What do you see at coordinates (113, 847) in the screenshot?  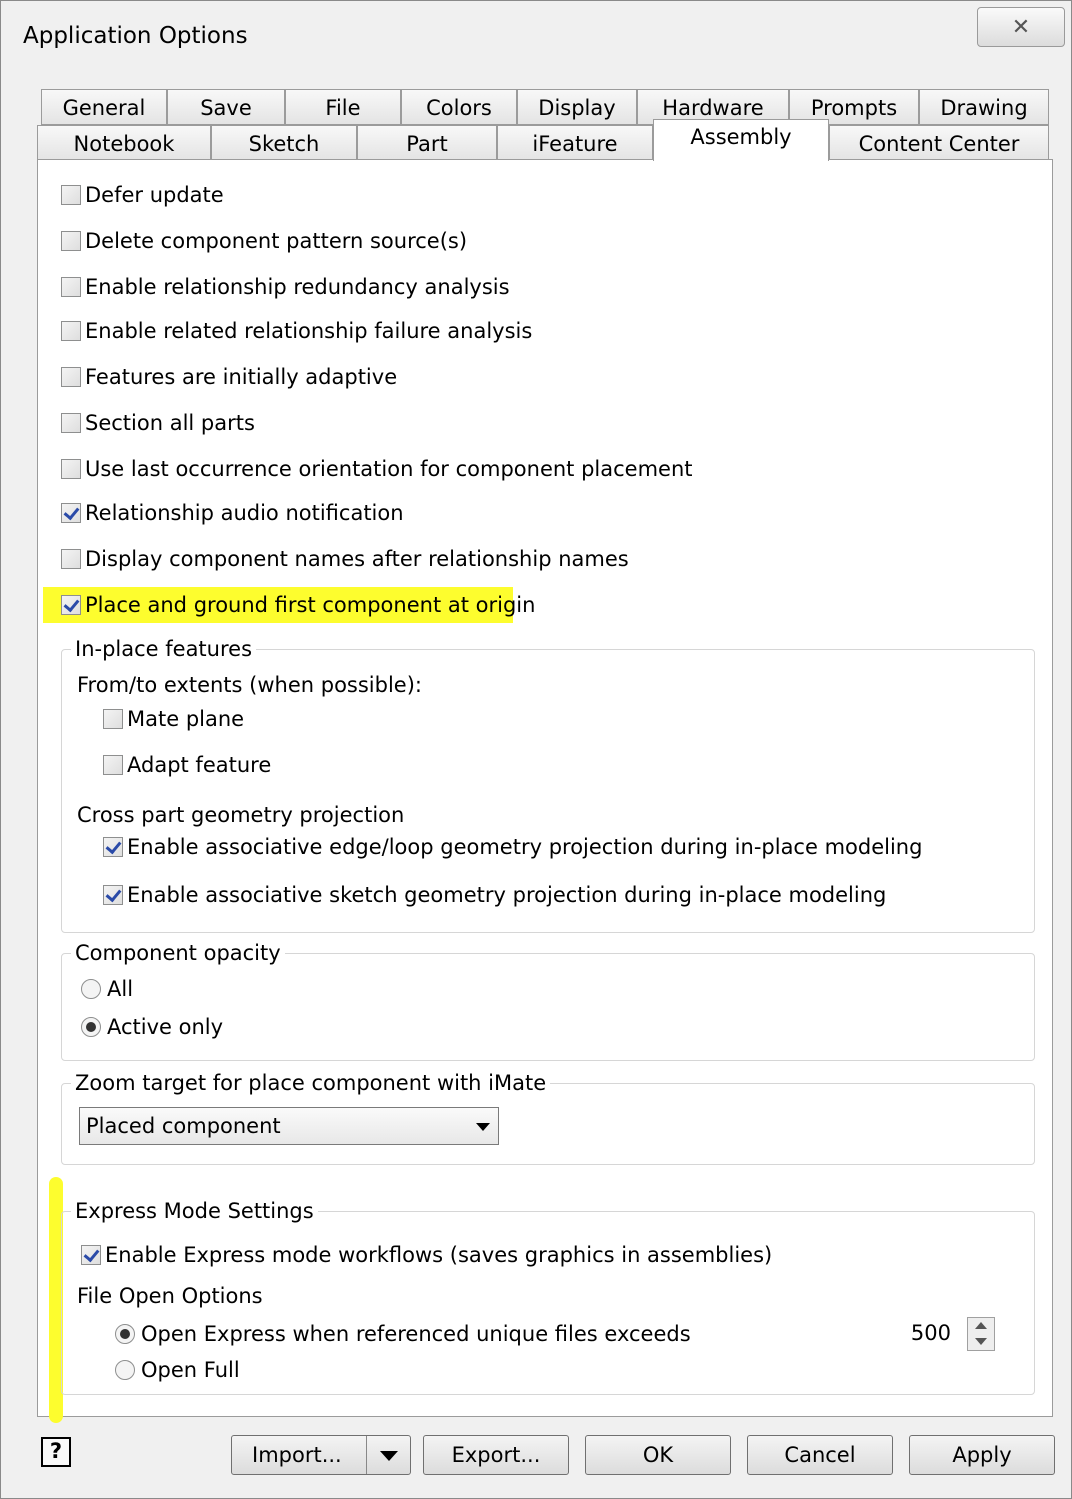 I see `edge-loop-projection-checkbox` at bounding box center [113, 847].